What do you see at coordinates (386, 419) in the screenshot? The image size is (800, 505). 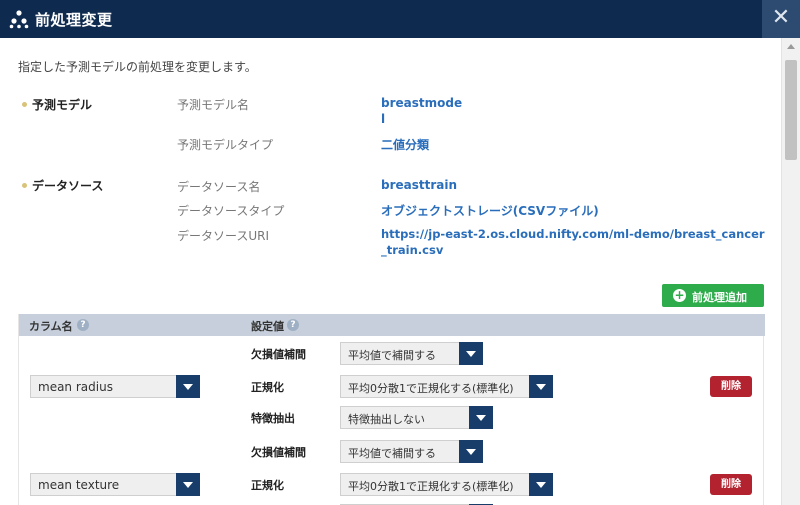 I see `feature-extraction-selected: 特徴抽出しない` at bounding box center [386, 419].